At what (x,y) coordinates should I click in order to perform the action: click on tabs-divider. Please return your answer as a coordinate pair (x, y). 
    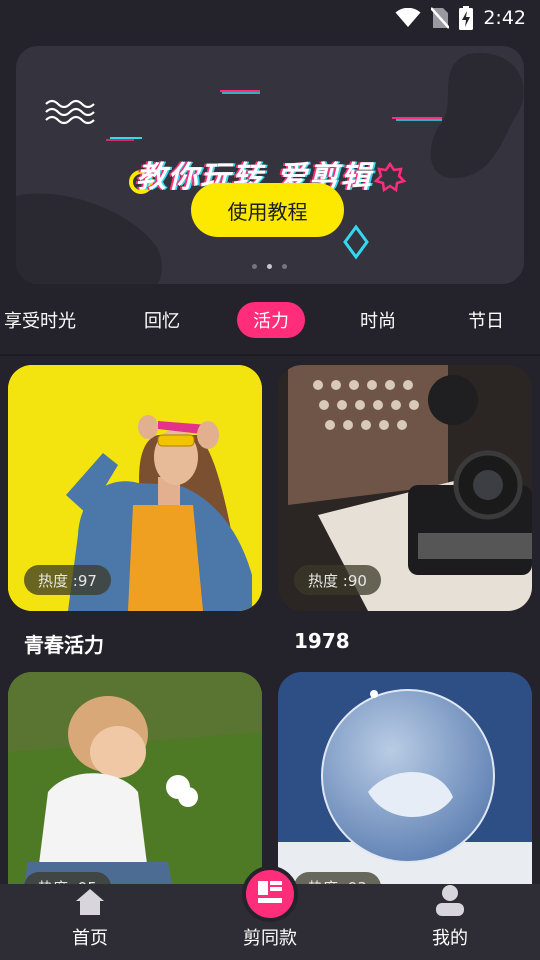
    Looking at the image, I should click on (270, 355).